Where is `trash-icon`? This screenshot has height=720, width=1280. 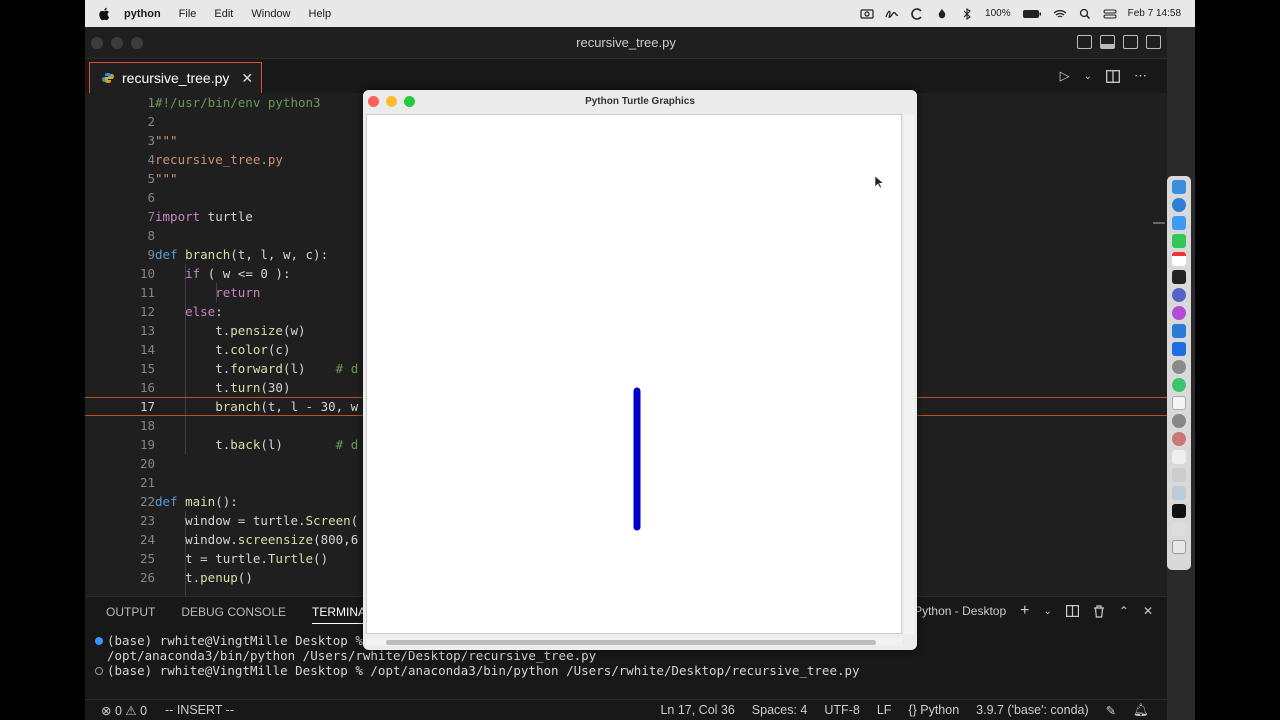
trash-icon is located at coordinates (1099, 611).